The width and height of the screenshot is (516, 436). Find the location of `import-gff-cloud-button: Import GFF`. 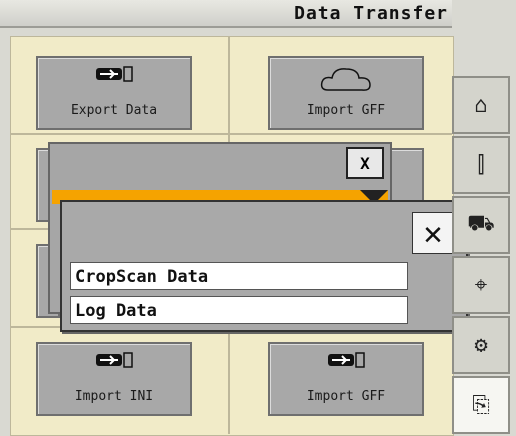

import-gff-cloud-button: Import GFF is located at coordinates (346, 93).